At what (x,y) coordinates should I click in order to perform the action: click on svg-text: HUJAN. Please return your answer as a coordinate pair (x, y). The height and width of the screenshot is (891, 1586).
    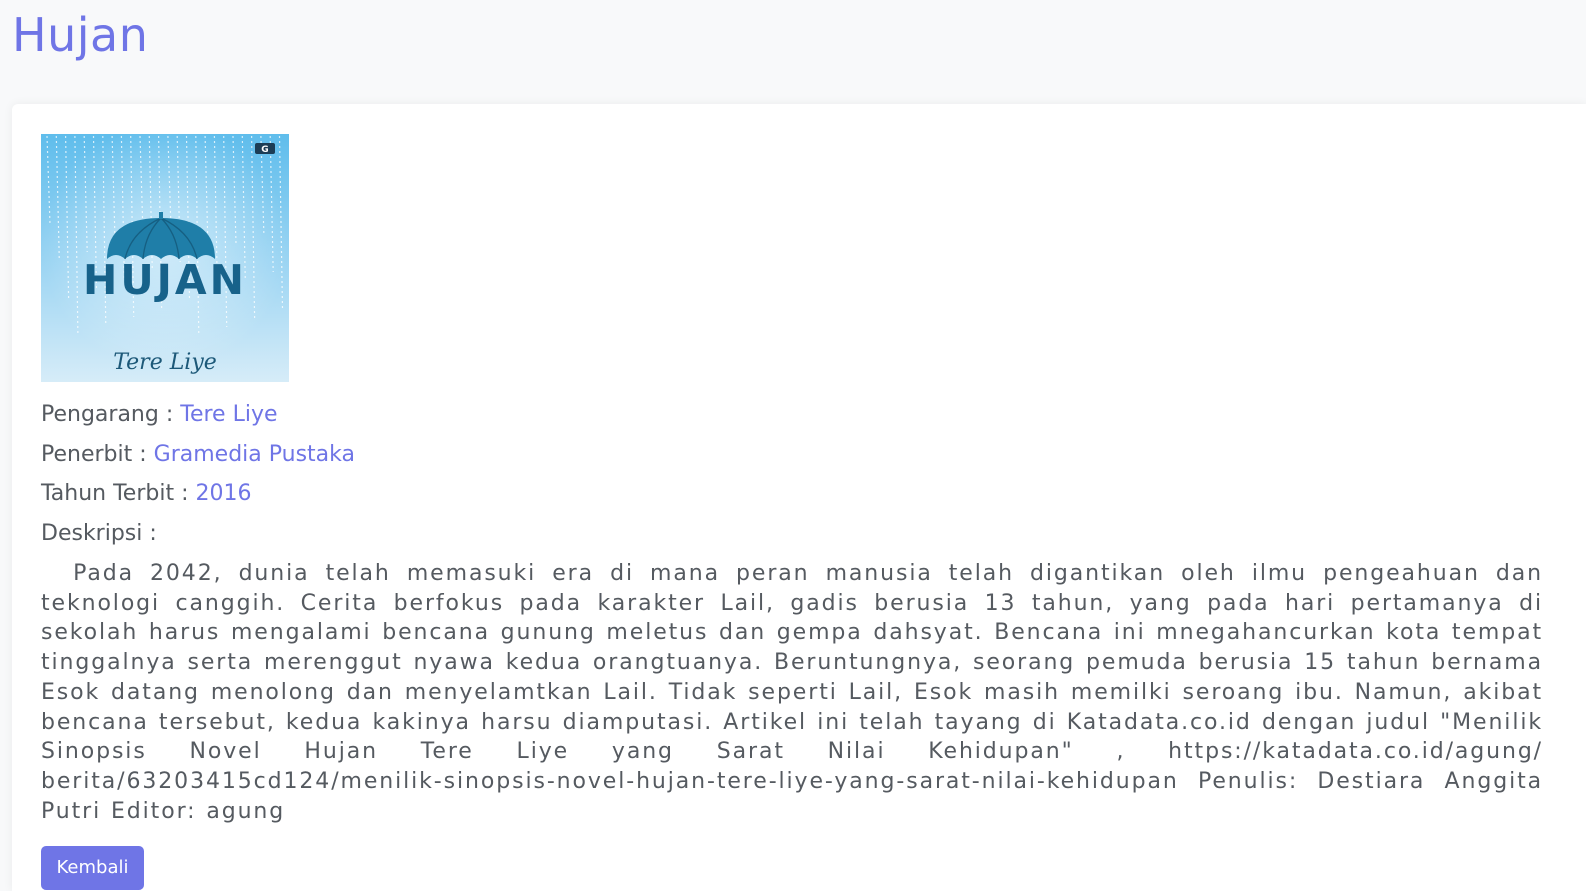
    Looking at the image, I should click on (165, 280).